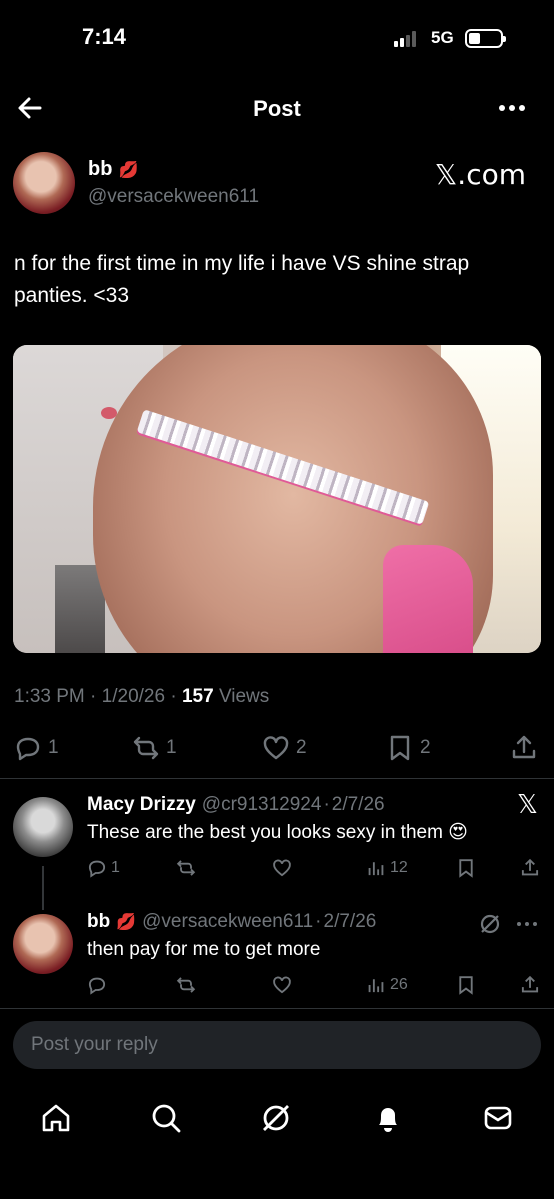  I want to click on author-name-text: bb, so click(100, 169).